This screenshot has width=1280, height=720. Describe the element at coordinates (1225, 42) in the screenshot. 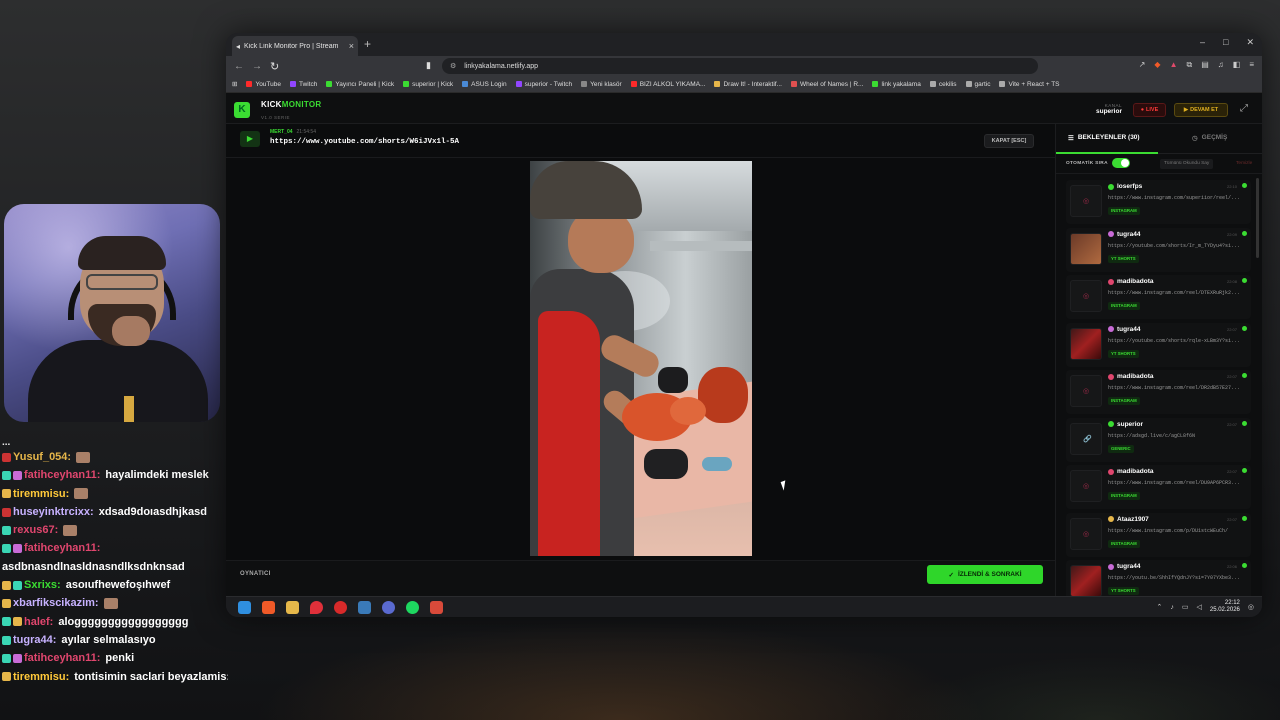

I see `maximize-button: □` at that location.